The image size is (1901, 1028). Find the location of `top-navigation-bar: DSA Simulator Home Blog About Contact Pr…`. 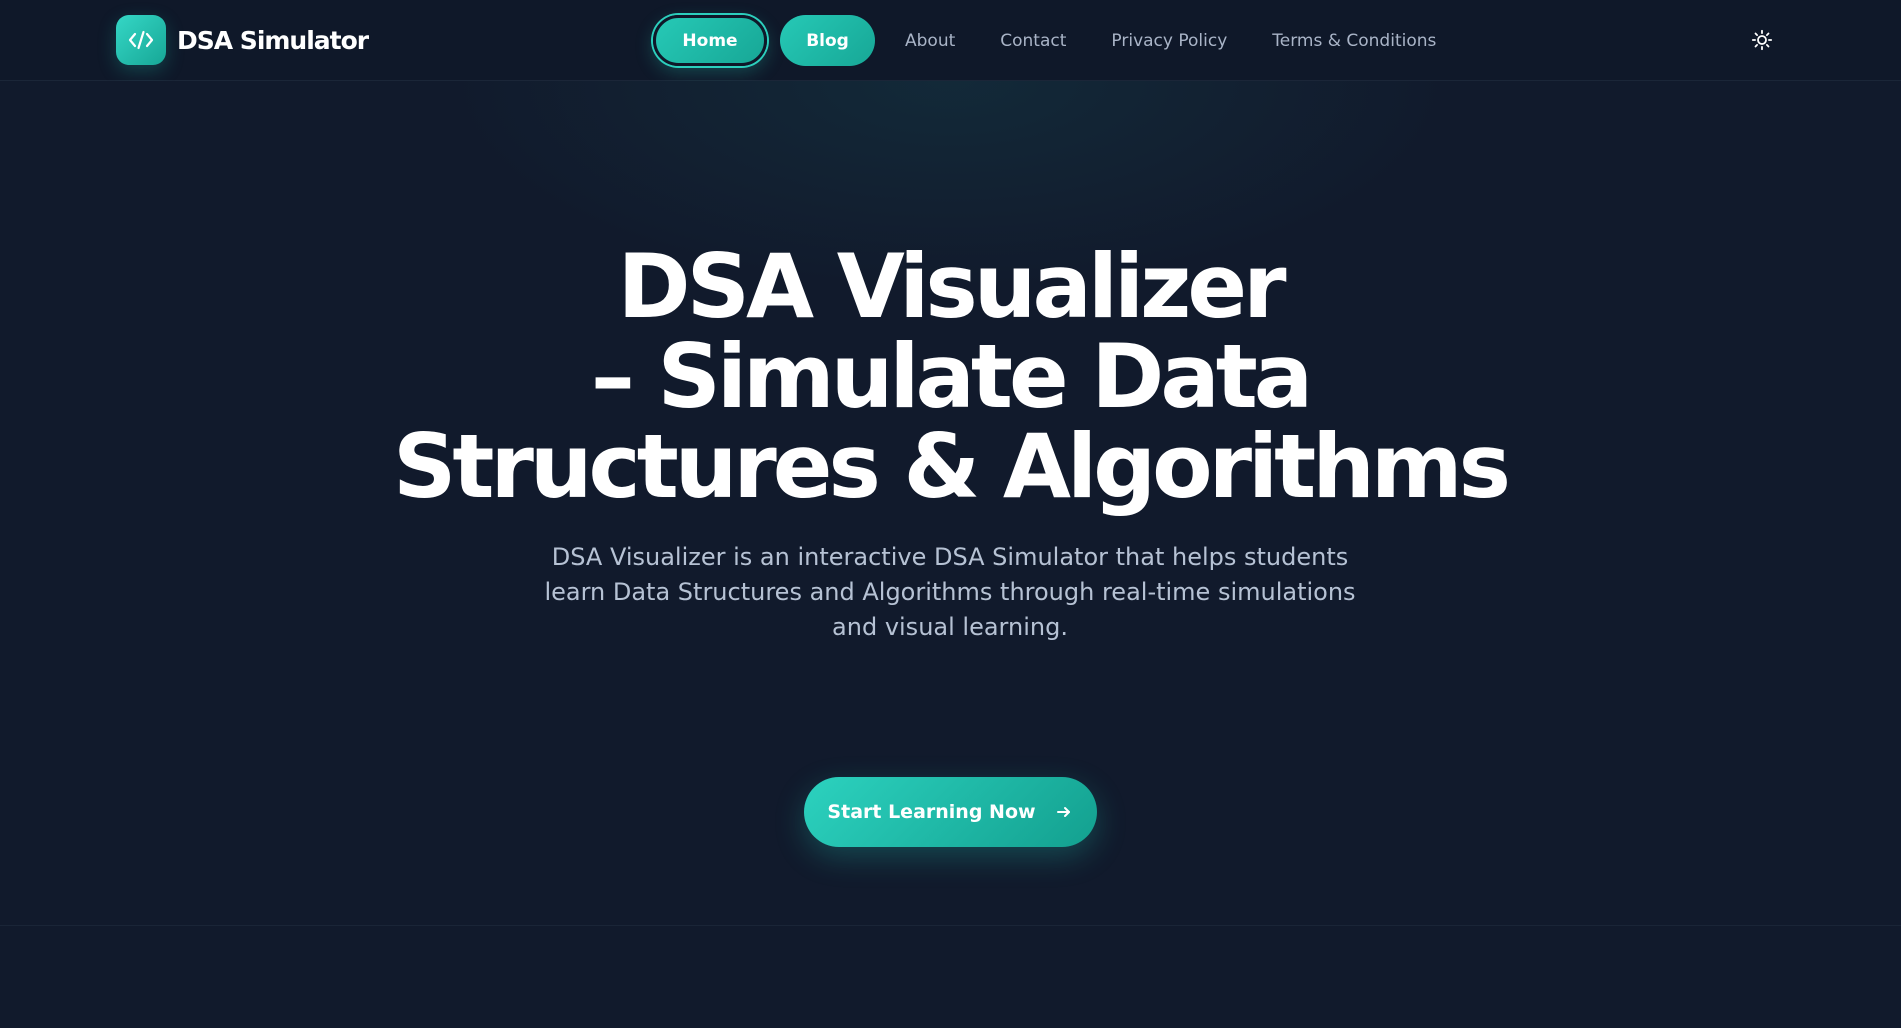

top-navigation-bar: DSA Simulator Home Blog About Contact Pr… is located at coordinates (950, 40).